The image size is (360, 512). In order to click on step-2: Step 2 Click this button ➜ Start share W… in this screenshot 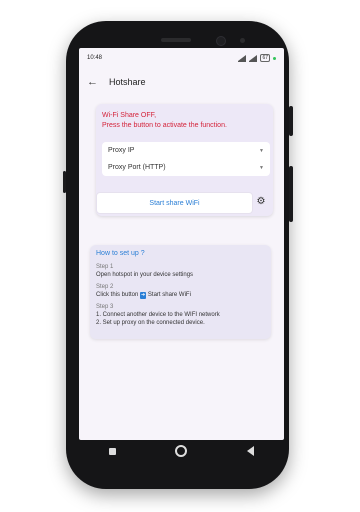, I will do `click(180, 291)`.